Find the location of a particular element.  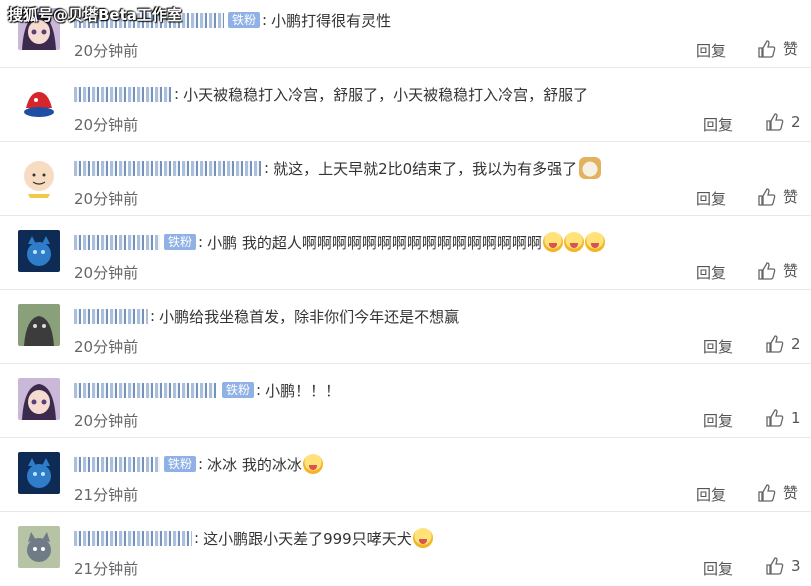

charlie-brown-avatar-icon is located at coordinates (39, 177).